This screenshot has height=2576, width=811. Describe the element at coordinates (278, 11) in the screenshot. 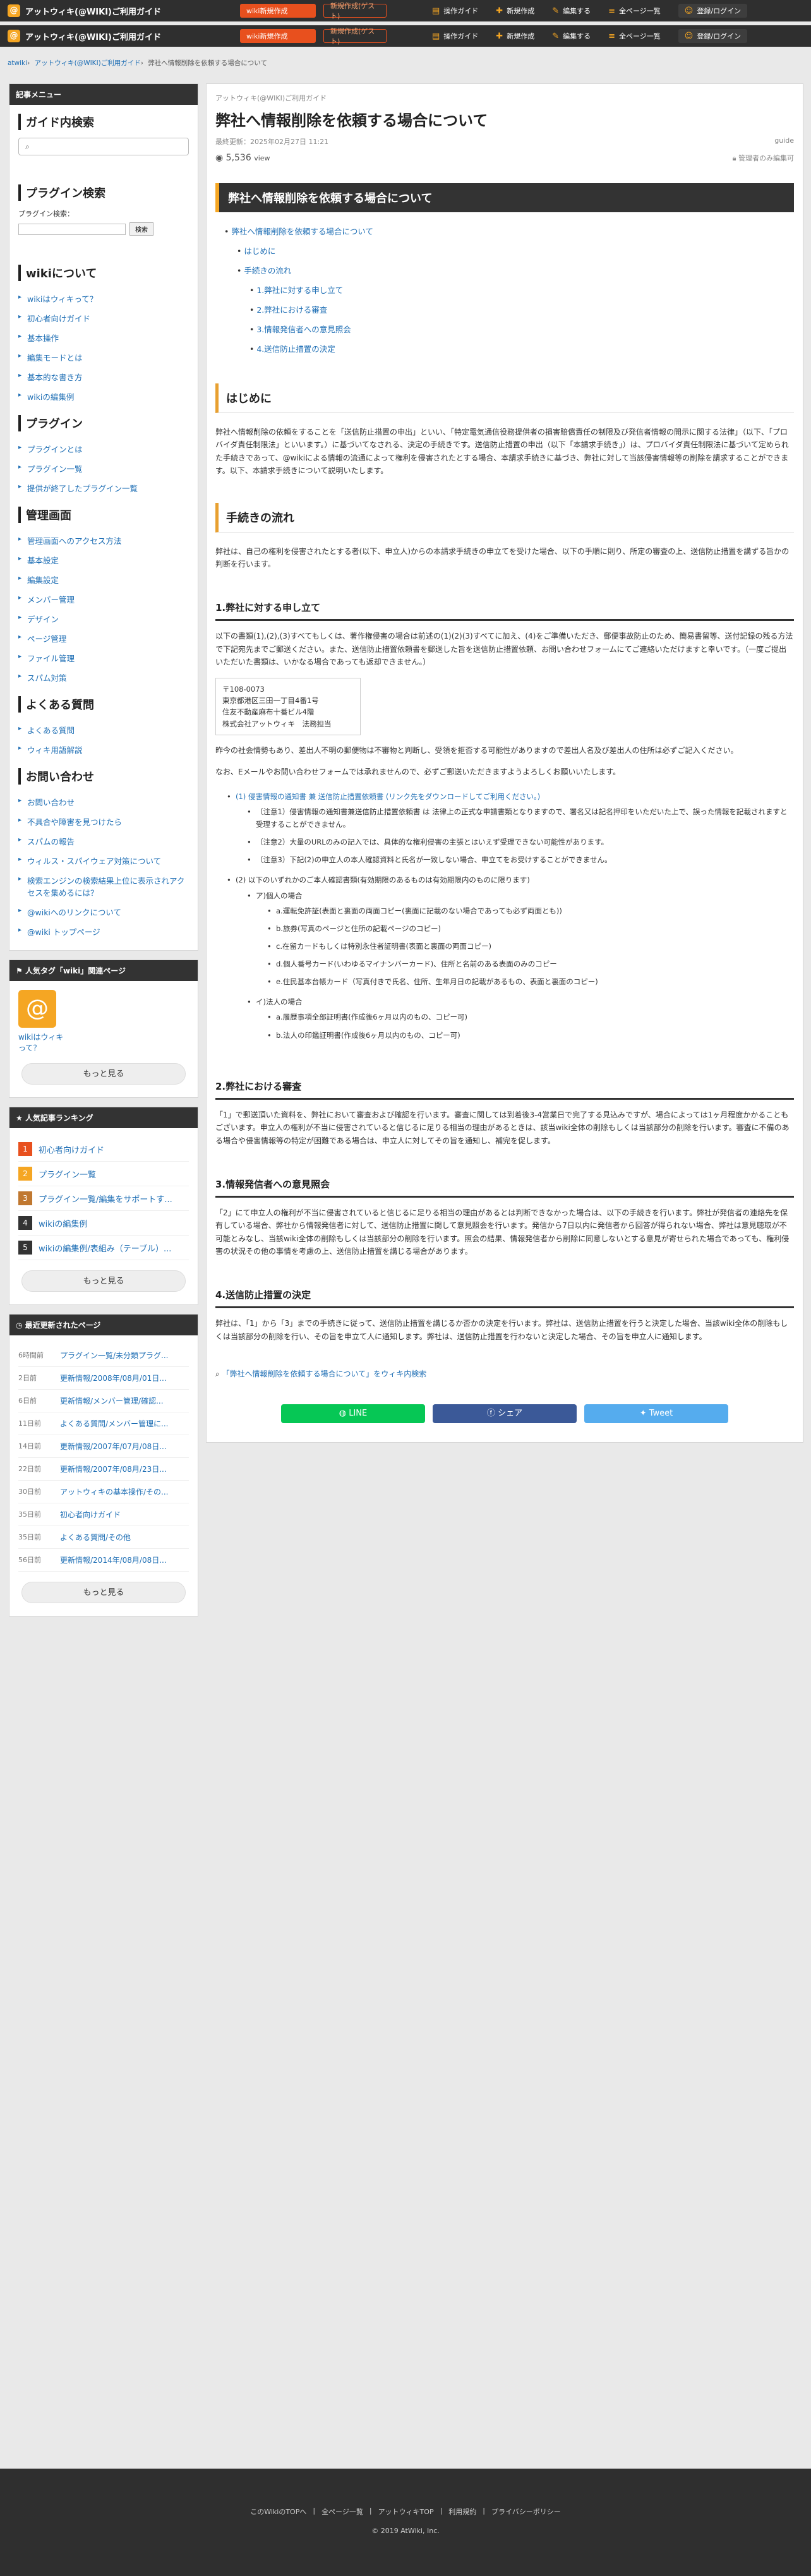

I see `create-wiki-button: wiki新規作成` at that location.